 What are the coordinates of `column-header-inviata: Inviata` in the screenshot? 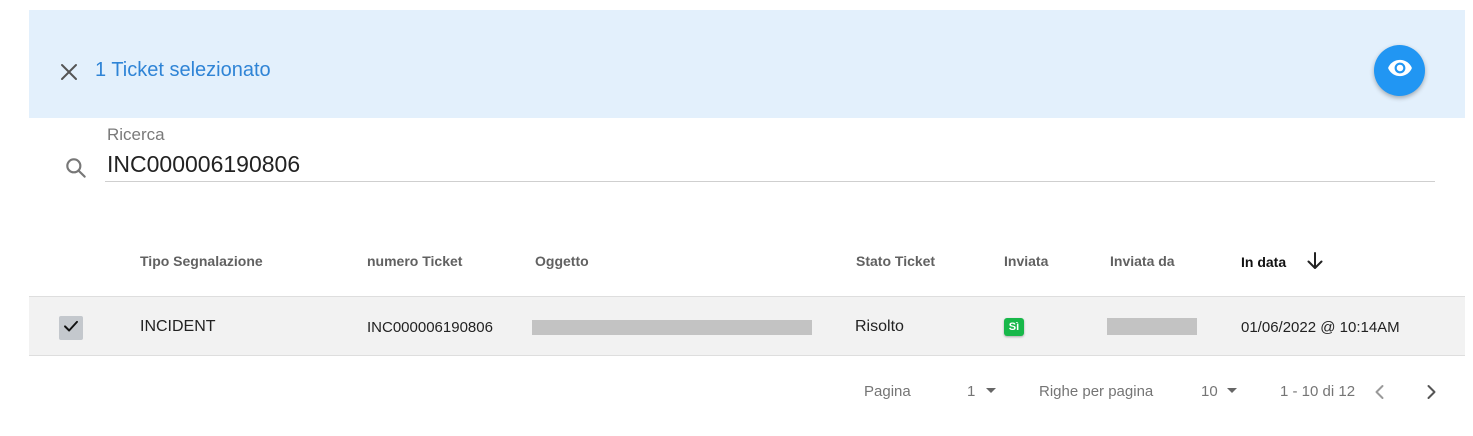 It's located at (1026, 261).